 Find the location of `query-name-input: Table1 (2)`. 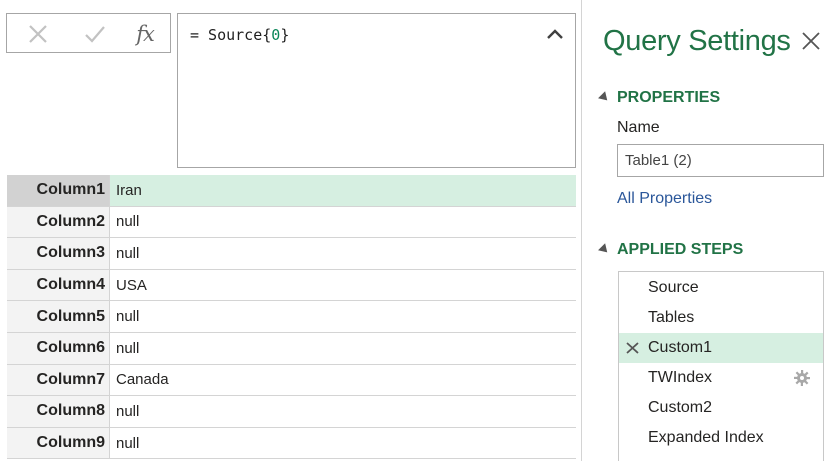

query-name-input: Table1 (2) is located at coordinates (720, 160).